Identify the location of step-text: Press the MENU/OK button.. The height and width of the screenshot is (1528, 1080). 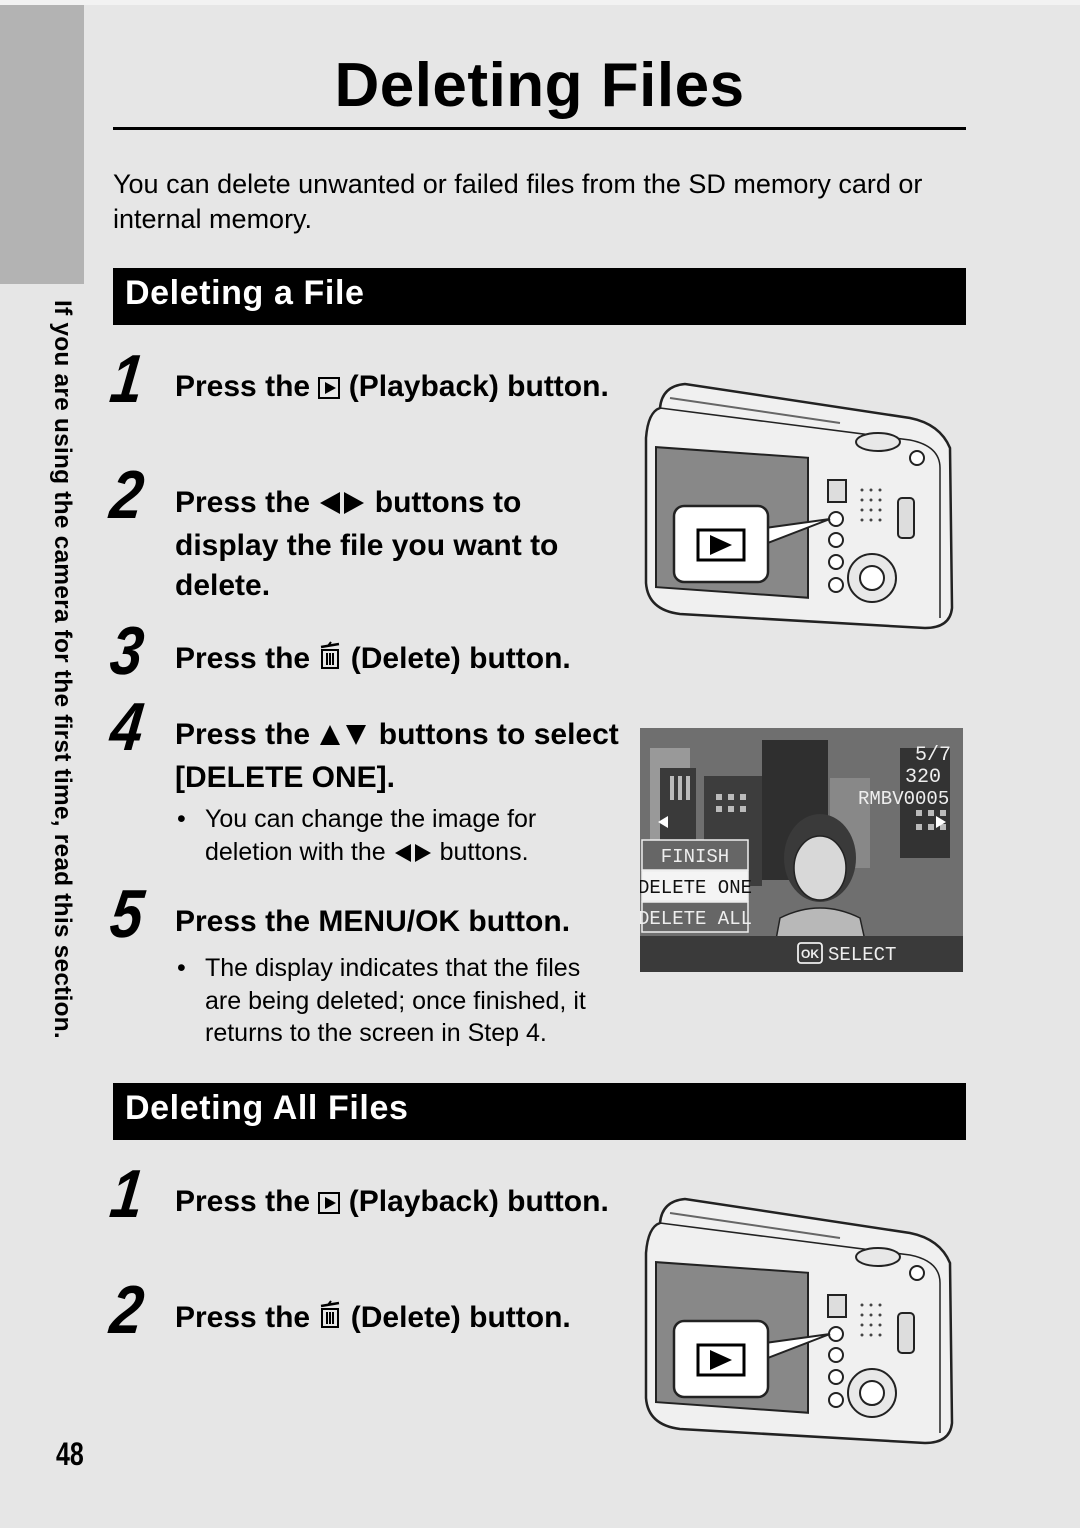
(373, 921).